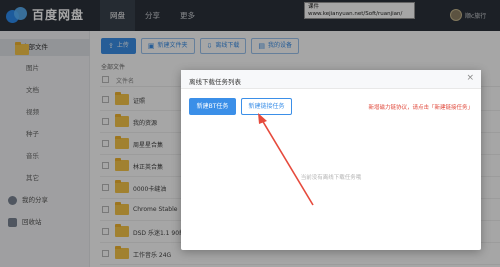 The image size is (500, 267). I want to click on magnet-notice: 新增磁力链协议，请点击「新建链接任务」, so click(420, 108).